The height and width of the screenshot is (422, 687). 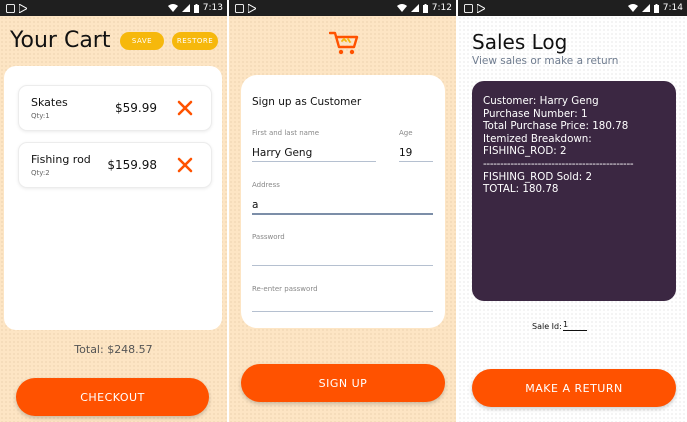 What do you see at coordinates (416, 161) in the screenshot?
I see `age-field-underline` at bounding box center [416, 161].